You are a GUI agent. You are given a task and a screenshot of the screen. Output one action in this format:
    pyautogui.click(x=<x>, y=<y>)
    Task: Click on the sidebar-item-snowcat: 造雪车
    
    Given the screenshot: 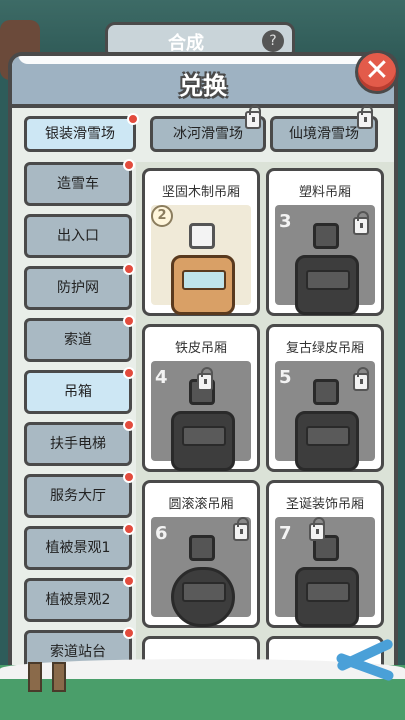 What is the action you would take?
    pyautogui.click(x=79, y=182)
    